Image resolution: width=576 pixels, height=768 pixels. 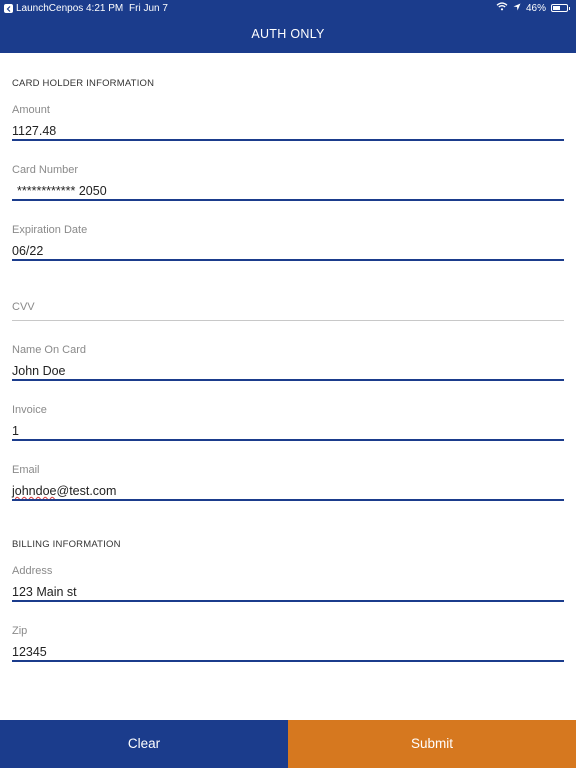 What do you see at coordinates (288, 440) in the screenshot?
I see `invoice-underline` at bounding box center [288, 440].